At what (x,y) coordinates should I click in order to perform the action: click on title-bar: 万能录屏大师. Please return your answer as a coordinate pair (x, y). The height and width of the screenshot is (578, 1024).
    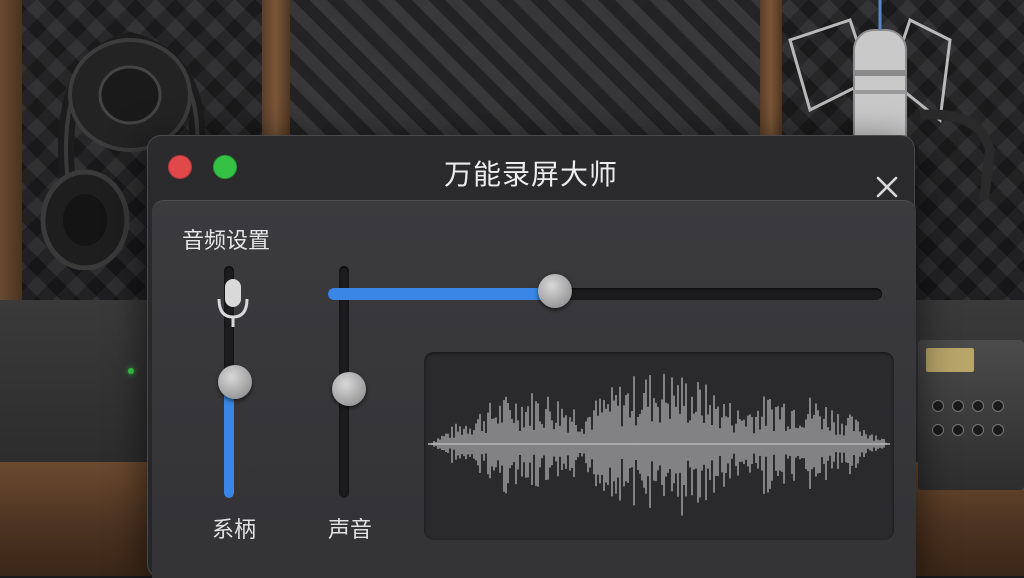
    Looking at the image, I should click on (531, 167).